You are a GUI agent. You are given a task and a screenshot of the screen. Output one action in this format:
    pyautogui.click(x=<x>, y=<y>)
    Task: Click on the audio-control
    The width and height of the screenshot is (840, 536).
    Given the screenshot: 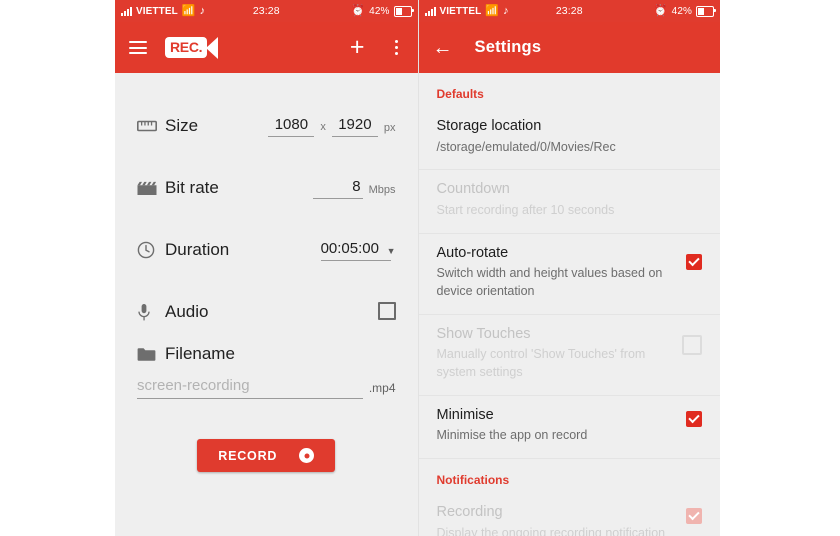 What is the action you would take?
    pyautogui.click(x=386, y=312)
    